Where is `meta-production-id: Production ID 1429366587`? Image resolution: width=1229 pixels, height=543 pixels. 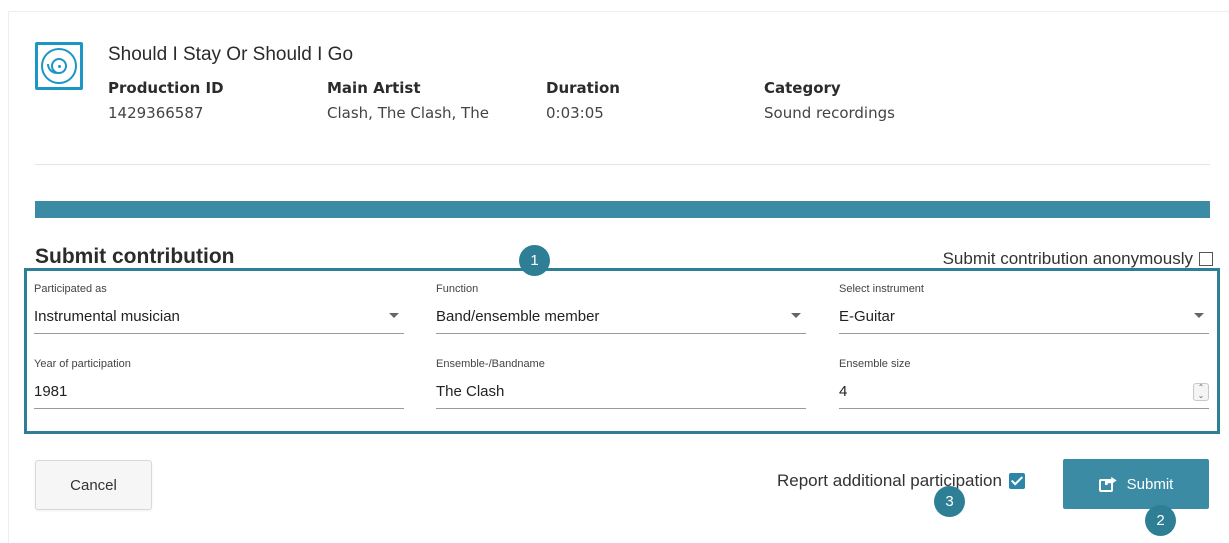 meta-production-id: Production ID 1429366587 is located at coordinates (166, 100).